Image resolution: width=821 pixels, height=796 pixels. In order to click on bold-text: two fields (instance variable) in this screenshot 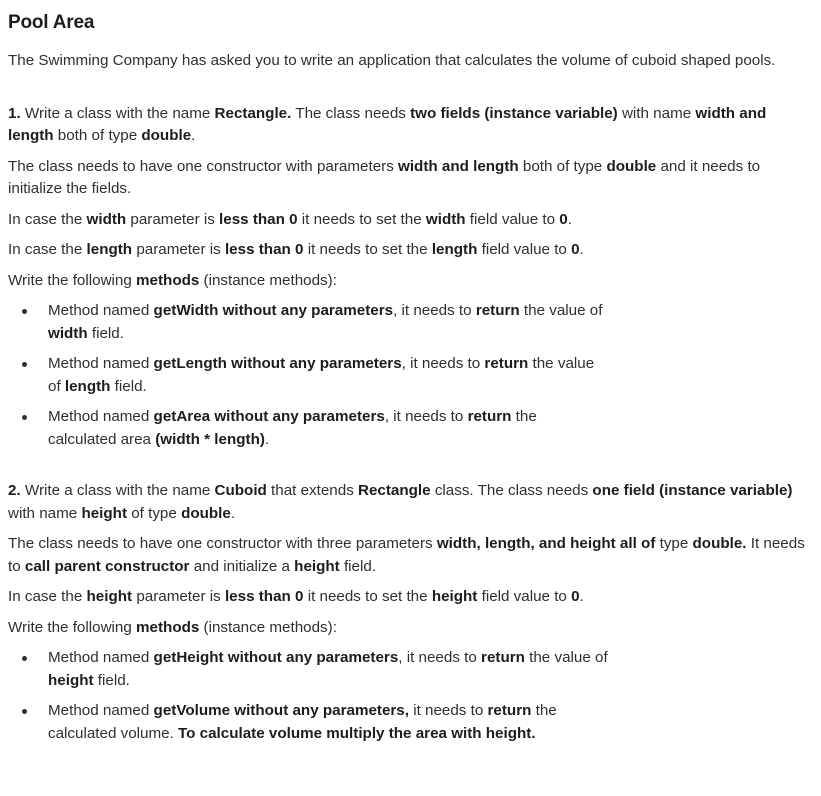, I will do `click(514, 113)`.